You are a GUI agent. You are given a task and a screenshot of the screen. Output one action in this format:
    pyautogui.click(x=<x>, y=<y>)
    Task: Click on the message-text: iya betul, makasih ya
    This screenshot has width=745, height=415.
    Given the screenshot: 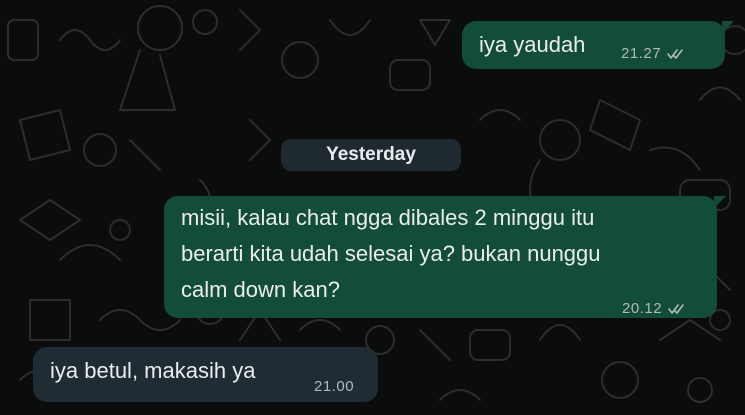 What is the action you would take?
    pyautogui.click(x=153, y=370)
    